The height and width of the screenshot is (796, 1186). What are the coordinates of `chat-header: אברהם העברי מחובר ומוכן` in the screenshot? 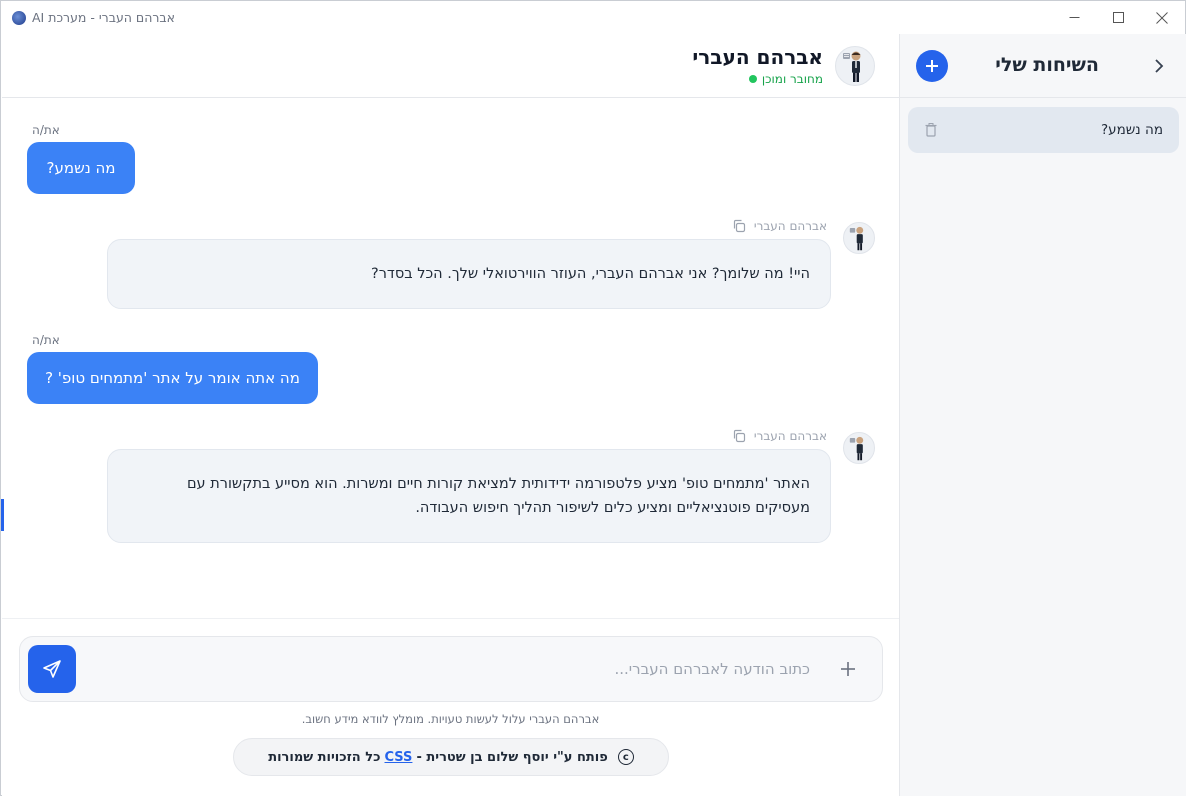 It's located at (450, 66).